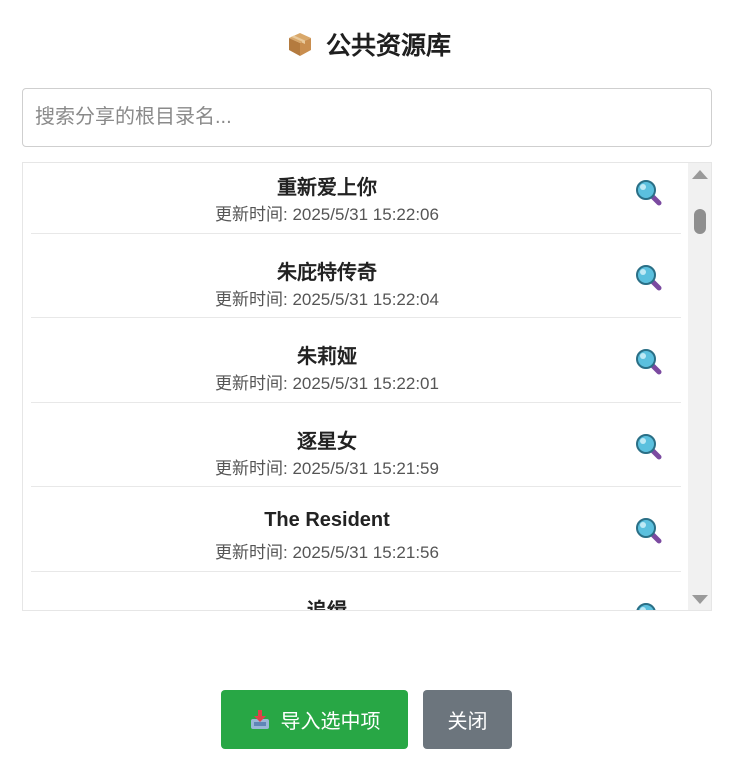 The image size is (737, 765). I want to click on search-input, so click(367, 117).